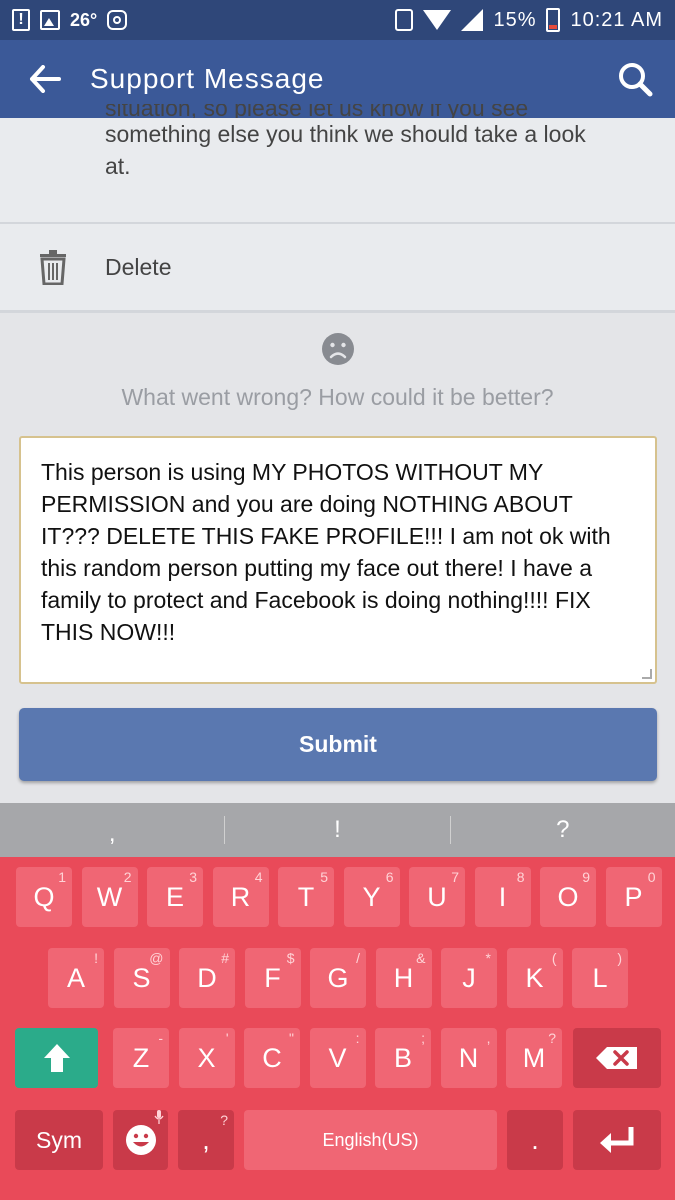 Image resolution: width=675 pixels, height=1200 pixels. I want to click on key-hint: 7, so click(455, 877).